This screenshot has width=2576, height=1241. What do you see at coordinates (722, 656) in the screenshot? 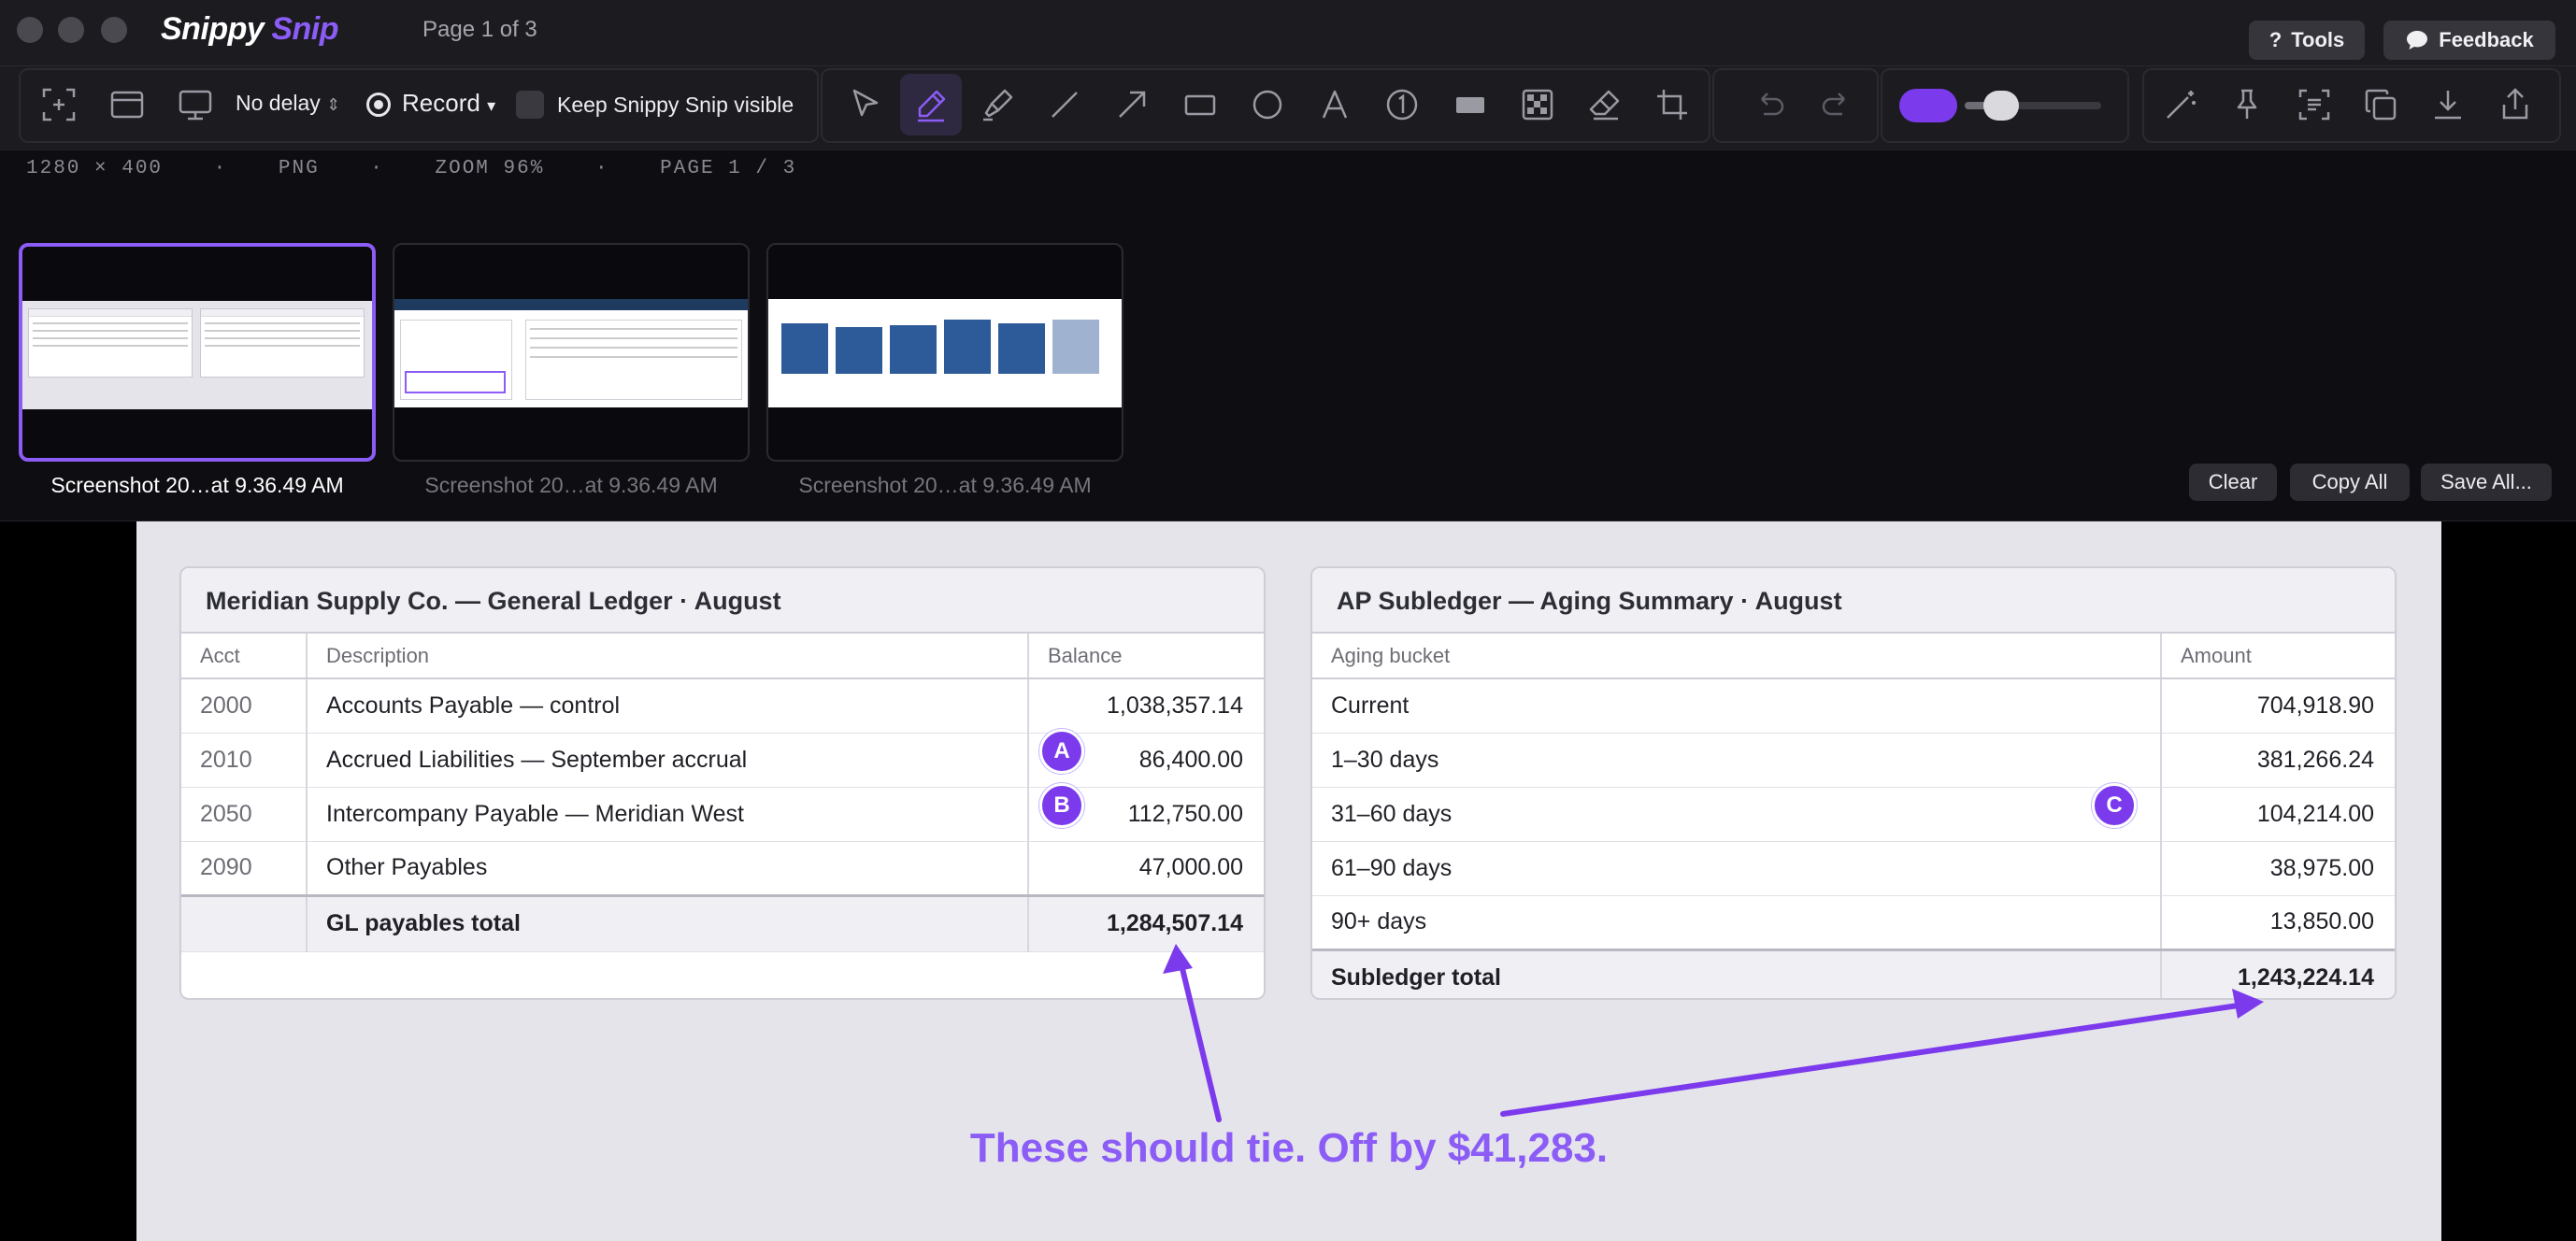
I see `table-header-row: Acct Description Balance` at bounding box center [722, 656].